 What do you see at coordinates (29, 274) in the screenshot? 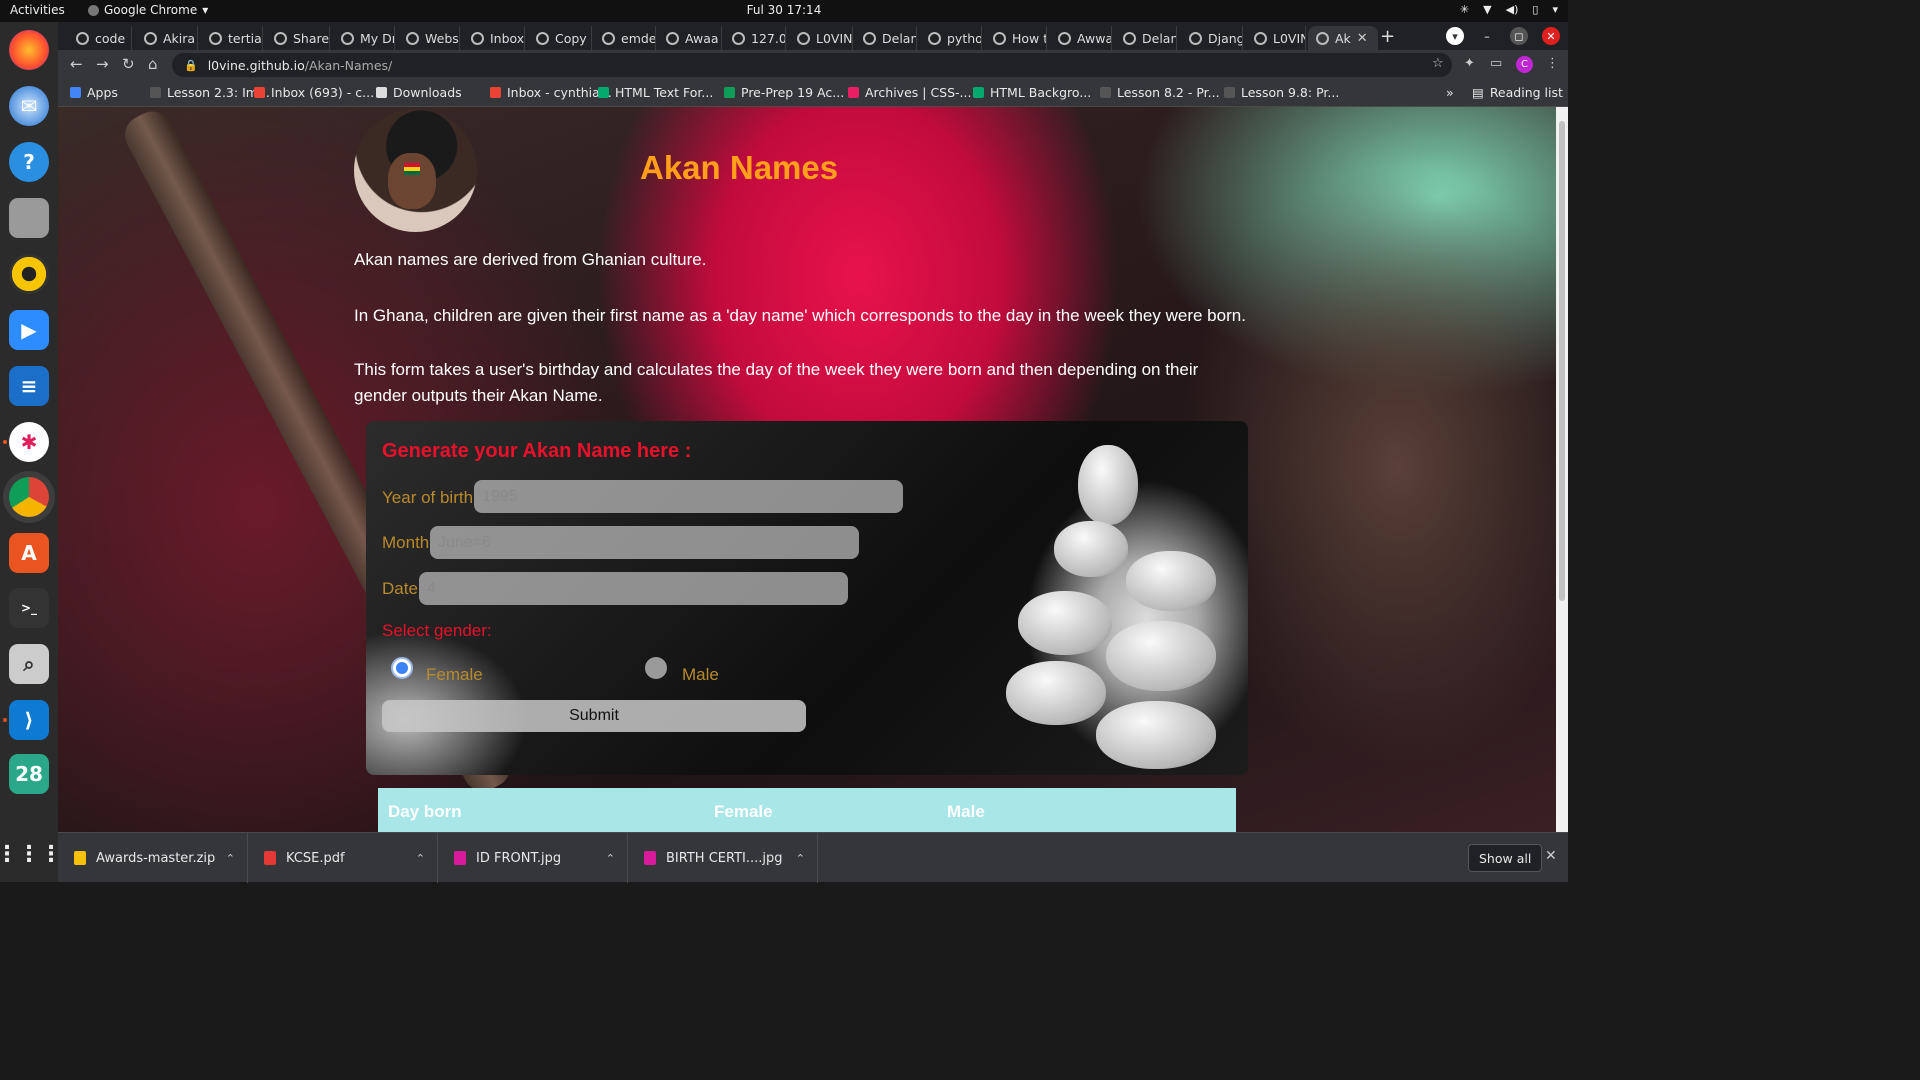
I see `rhythmbox-icon` at bounding box center [29, 274].